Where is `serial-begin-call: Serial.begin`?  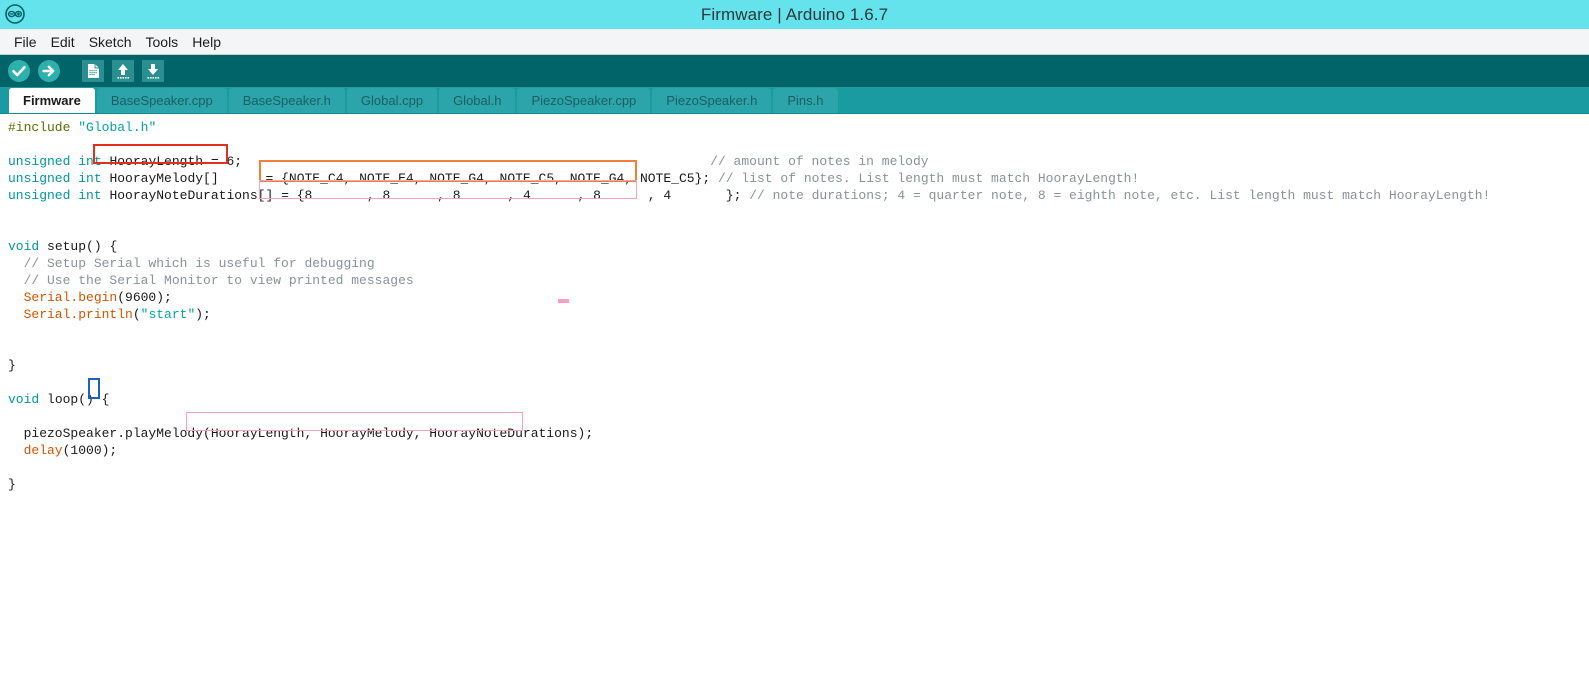
serial-begin-call: Serial.begin is located at coordinates (63, 297).